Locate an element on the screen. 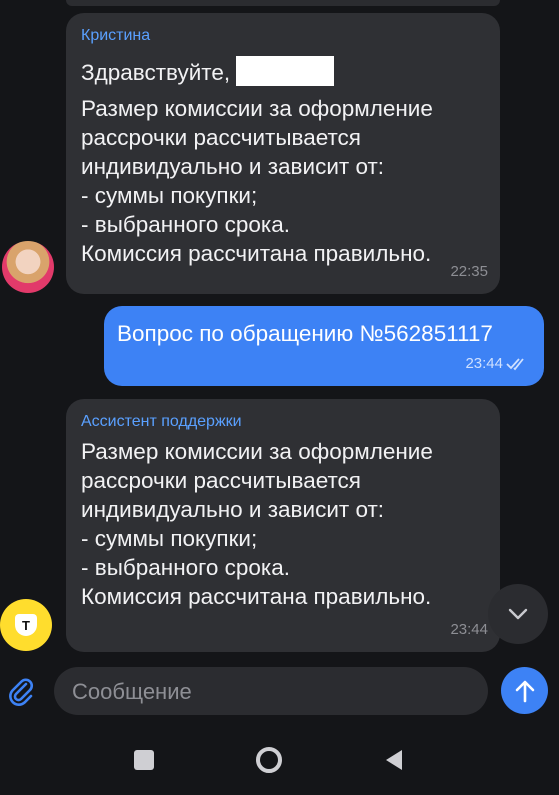 The image size is (559, 795). circle-icon is located at coordinates (269, 760).